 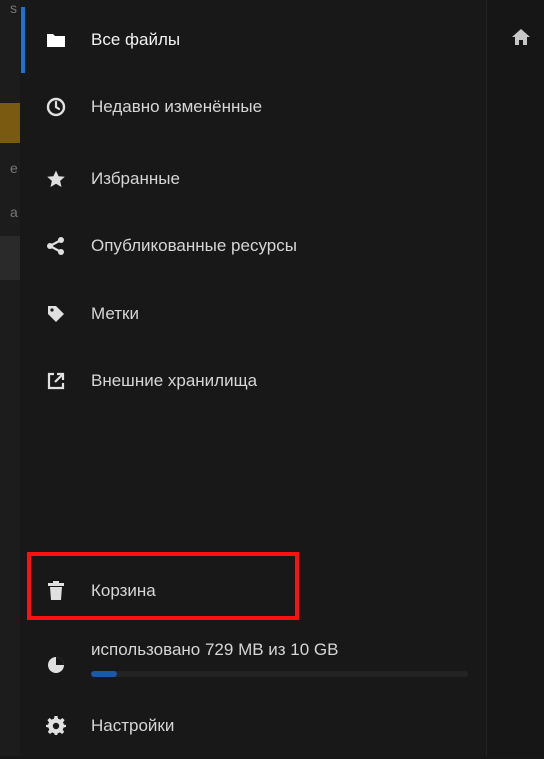 What do you see at coordinates (174, 380) in the screenshot?
I see `nav-item-label: Внешние хранилища` at bounding box center [174, 380].